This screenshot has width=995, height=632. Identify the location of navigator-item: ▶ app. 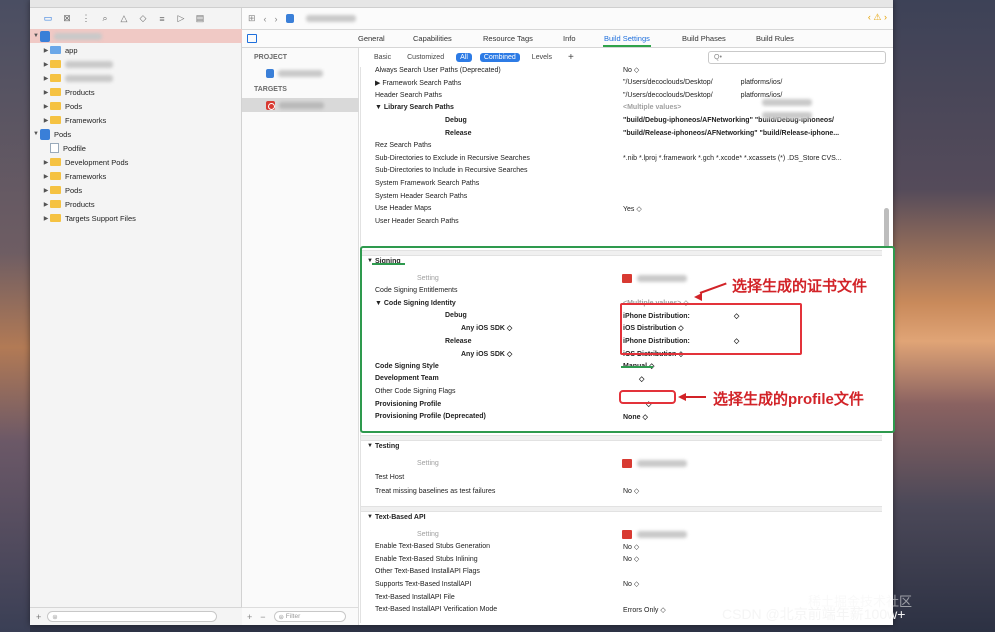
(136, 50).